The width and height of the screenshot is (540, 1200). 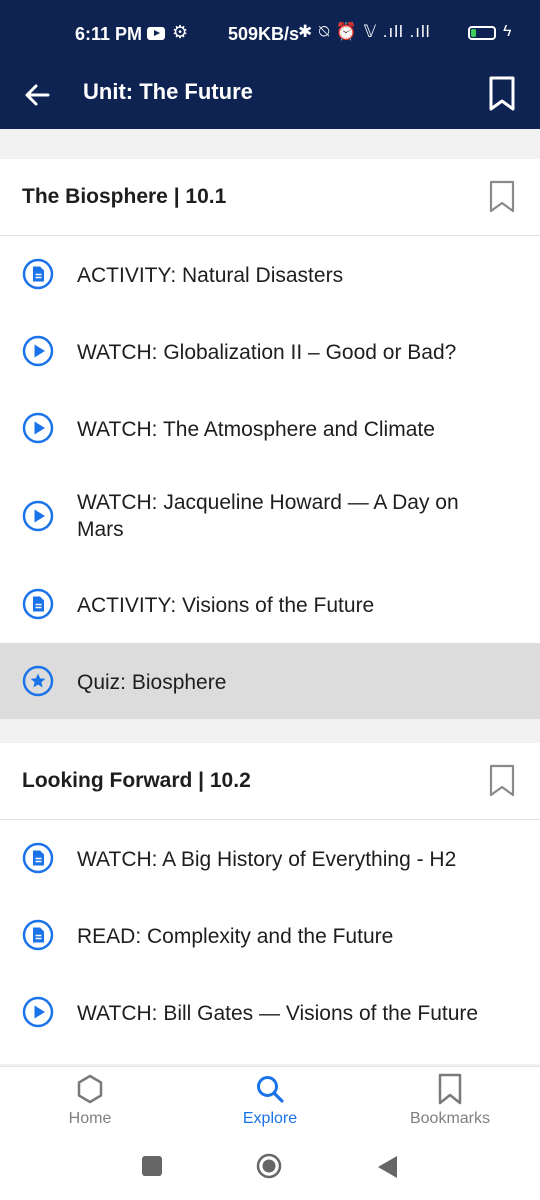 What do you see at coordinates (136, 780) in the screenshot?
I see `section-title: Looking Forward | 10.2` at bounding box center [136, 780].